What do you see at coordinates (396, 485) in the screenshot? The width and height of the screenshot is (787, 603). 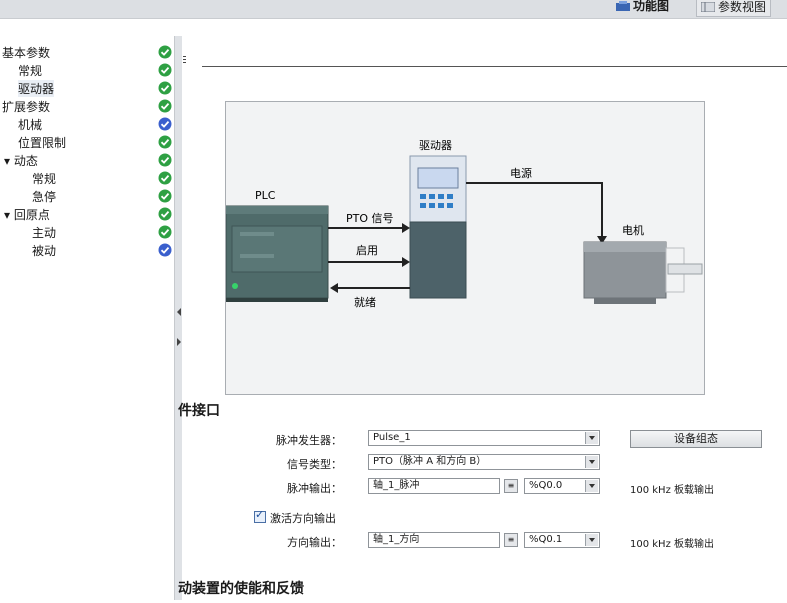 I see `pulse-output-value: 轴_1_脉冲` at bounding box center [396, 485].